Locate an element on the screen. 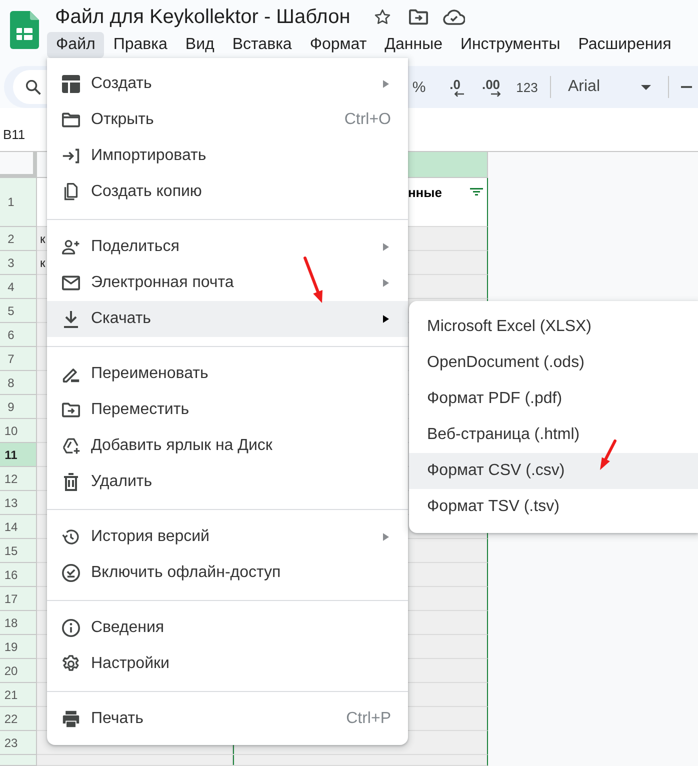 This screenshot has width=698, height=766. menubar-item: Инструменты is located at coordinates (510, 45).